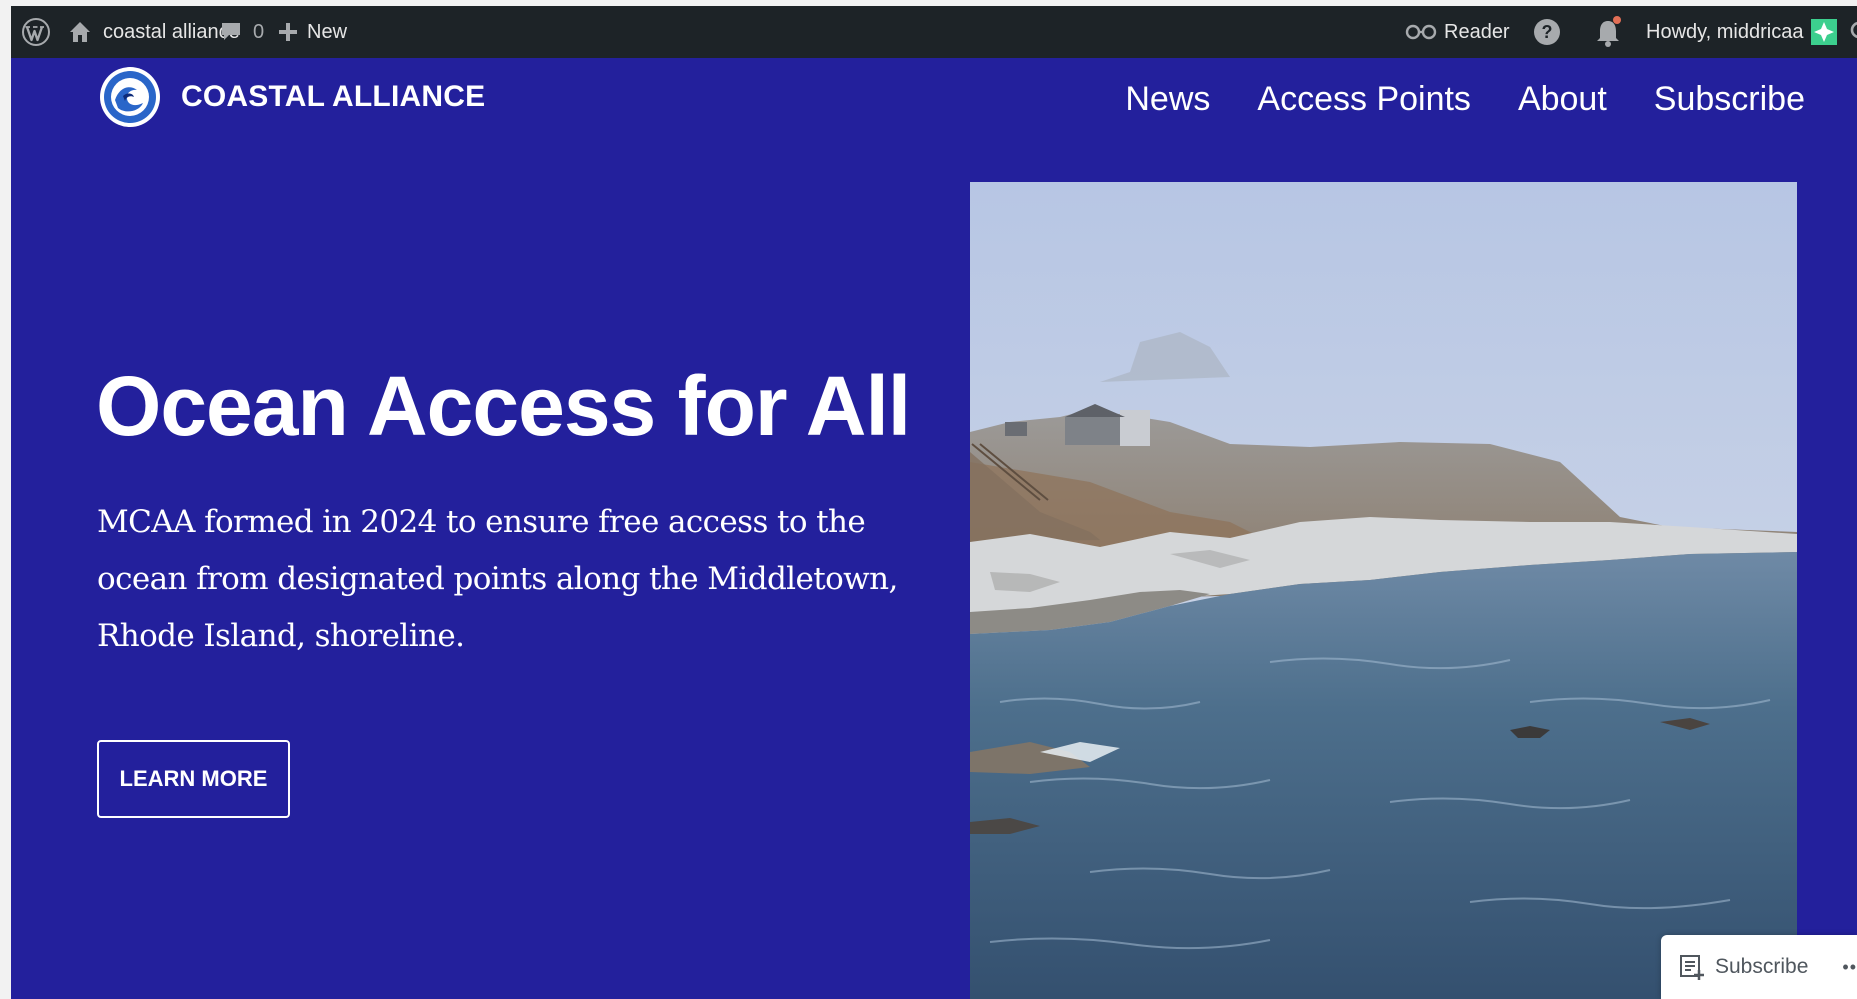  I want to click on bell-icon, so click(1609, 31).